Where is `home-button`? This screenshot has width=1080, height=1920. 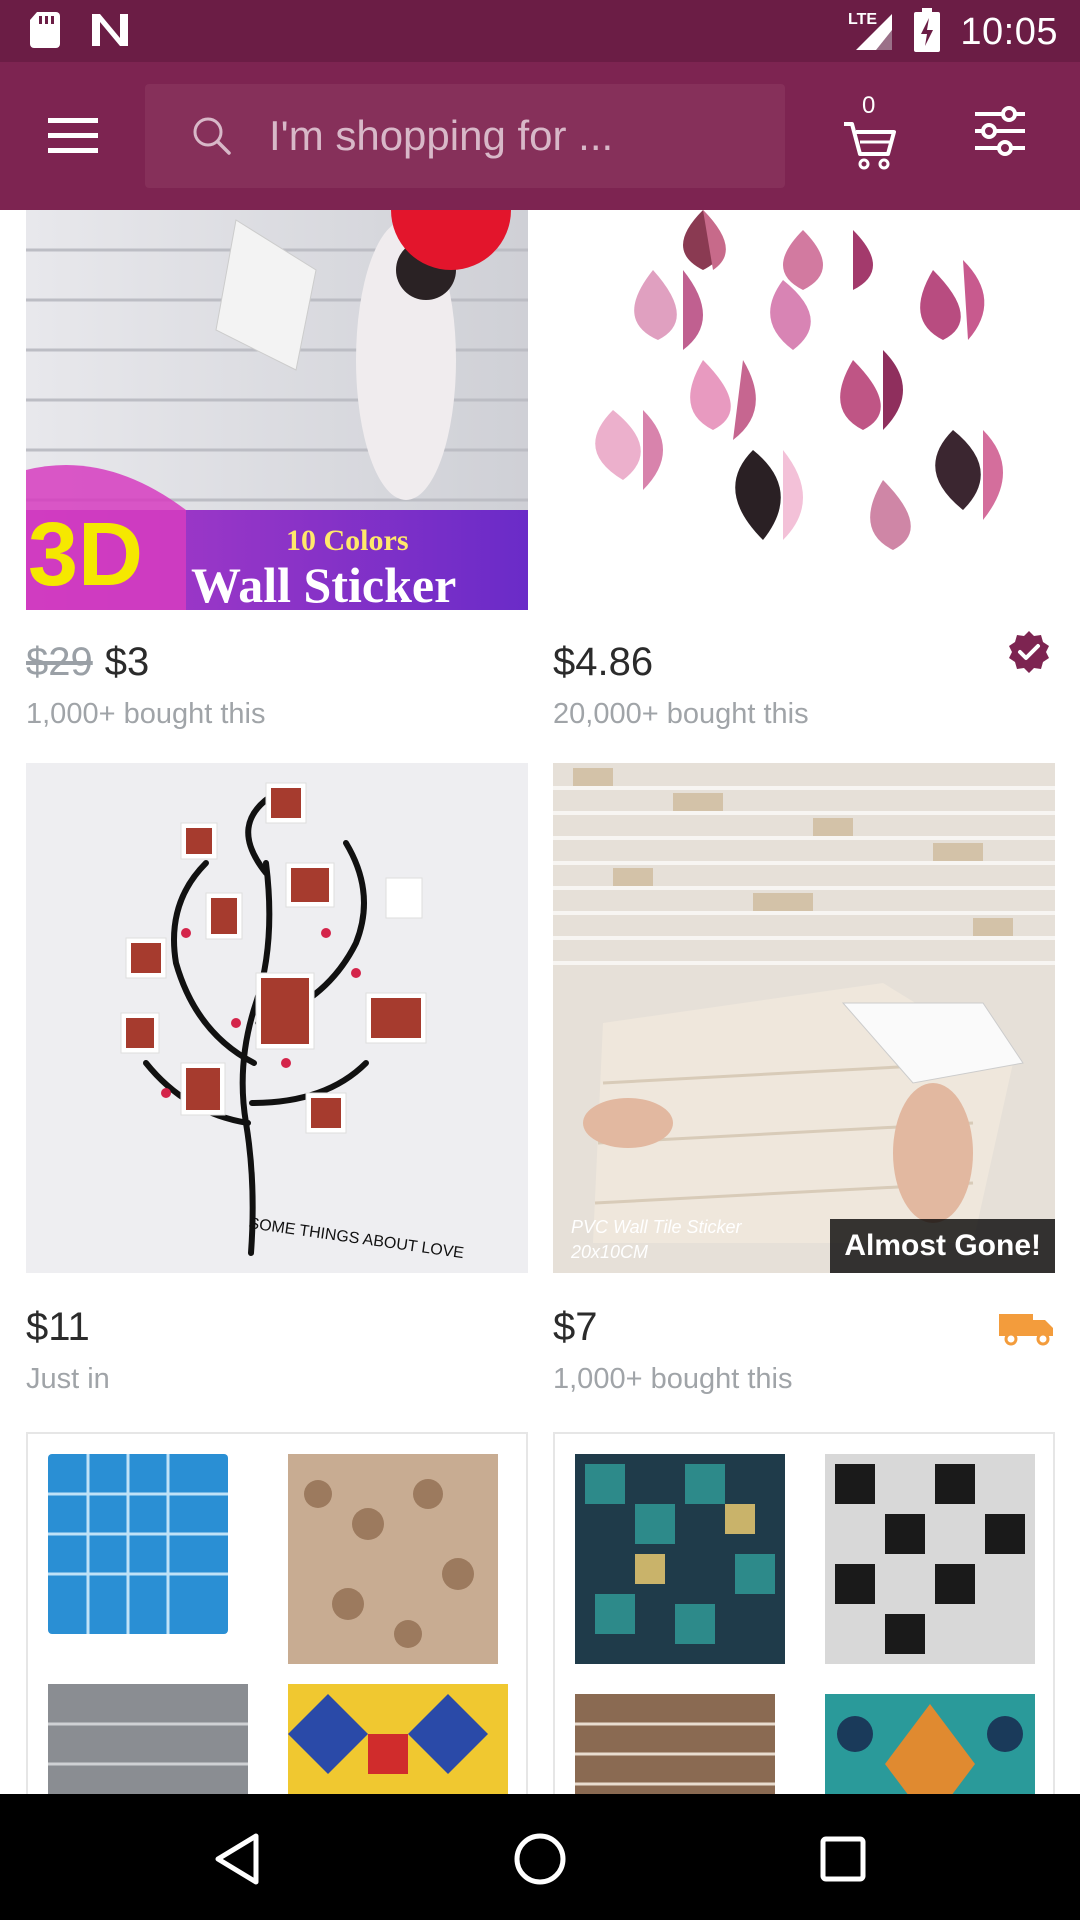 home-button is located at coordinates (540, 1859).